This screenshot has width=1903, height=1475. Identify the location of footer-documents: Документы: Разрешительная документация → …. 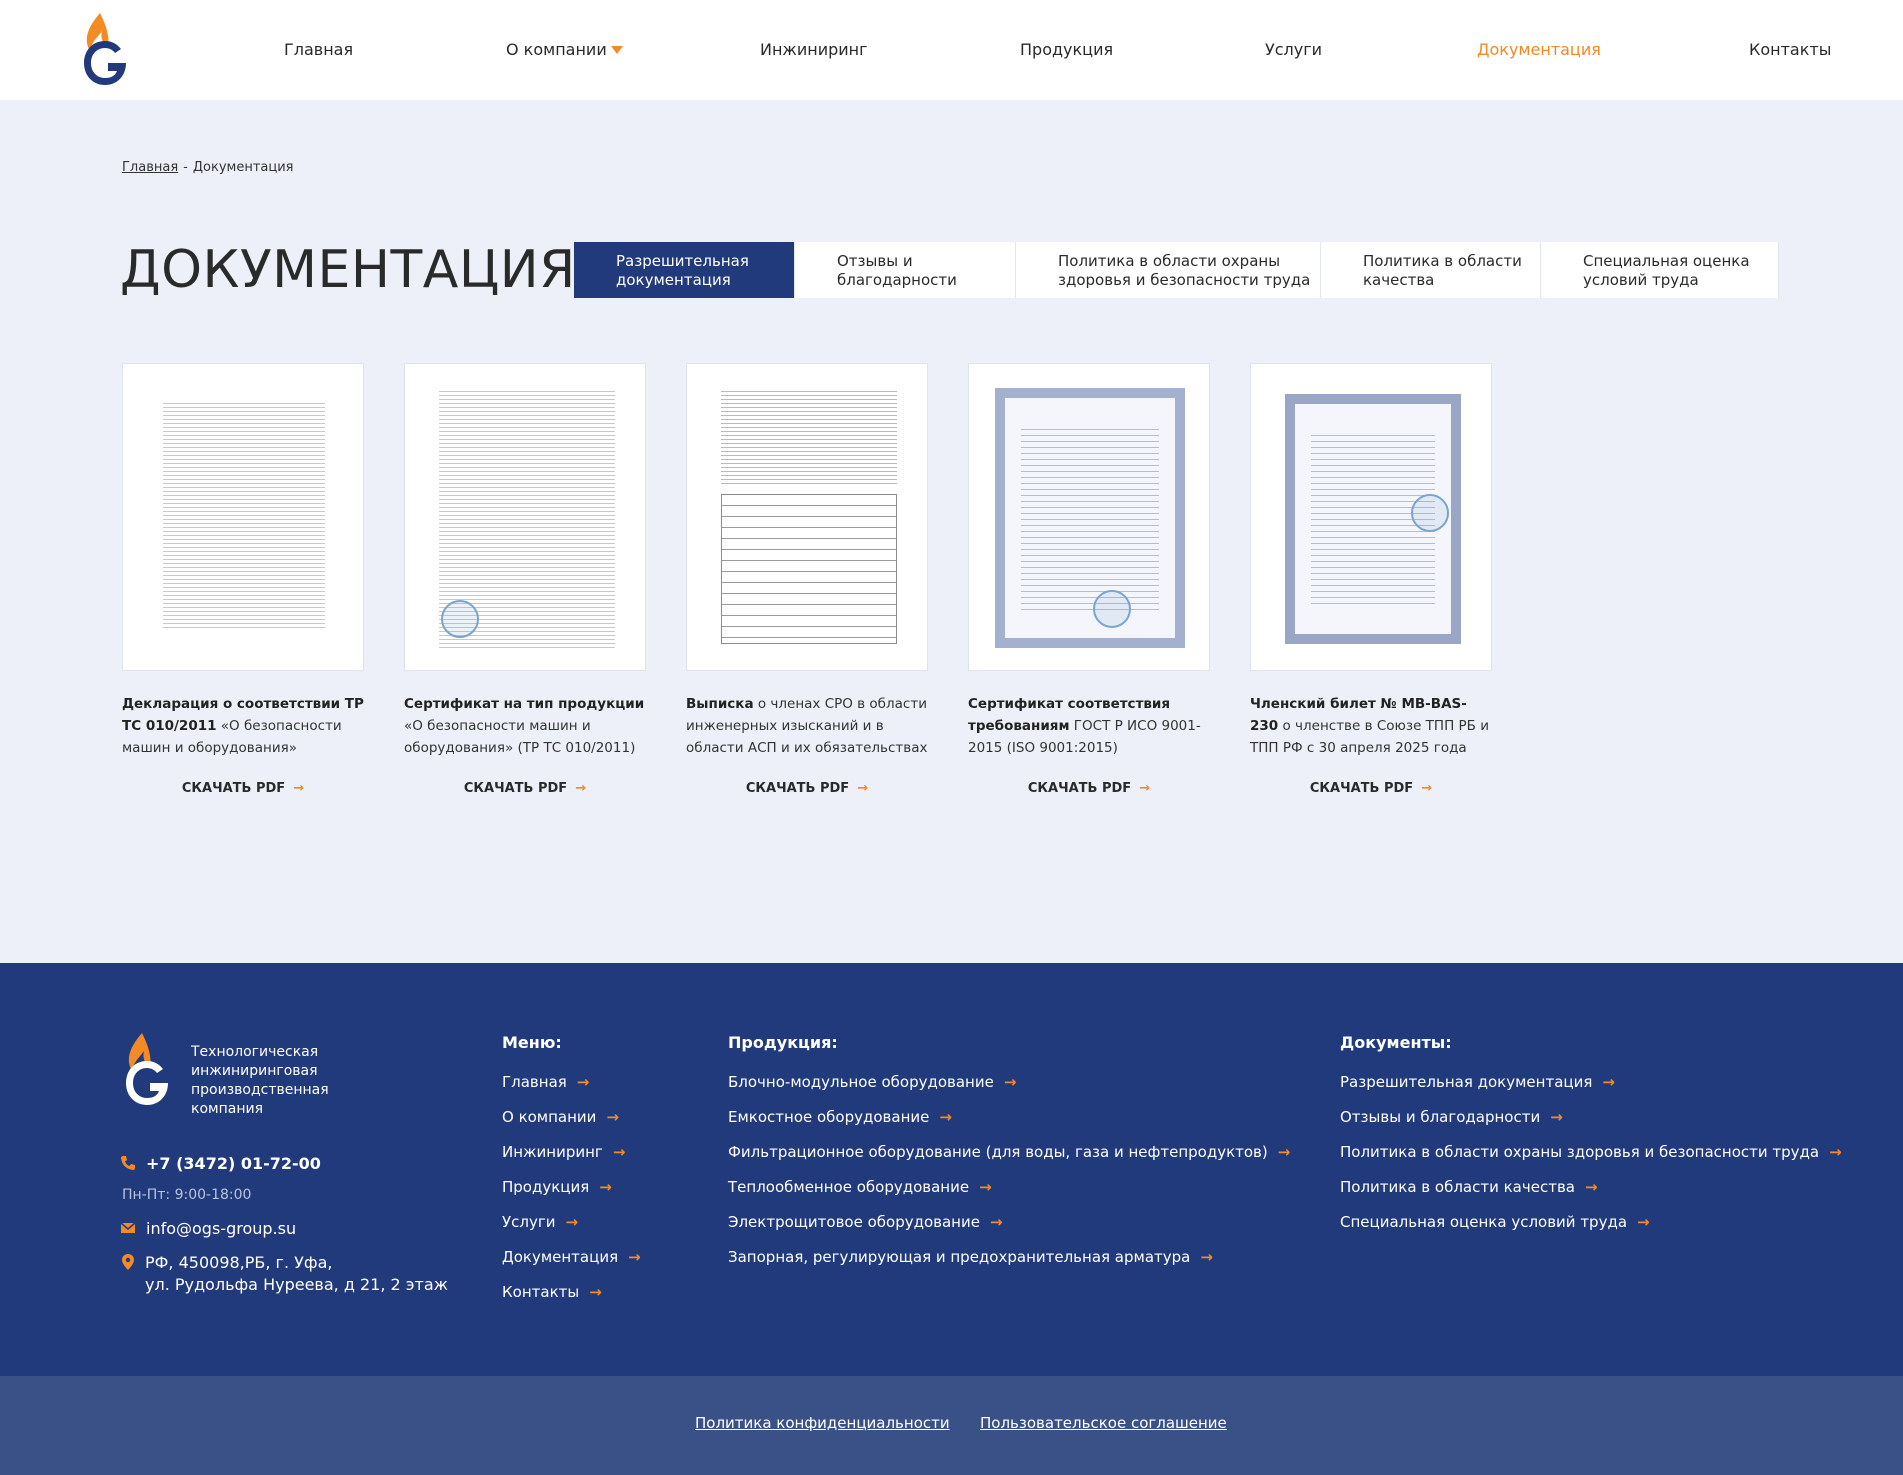
(1591, 1140).